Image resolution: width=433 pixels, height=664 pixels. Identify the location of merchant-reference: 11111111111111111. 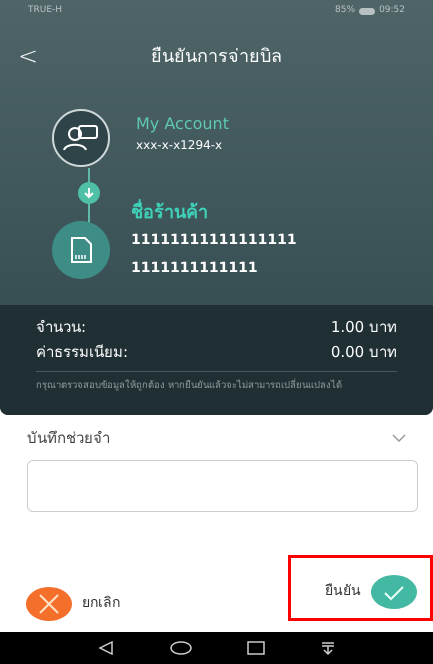
(214, 240).